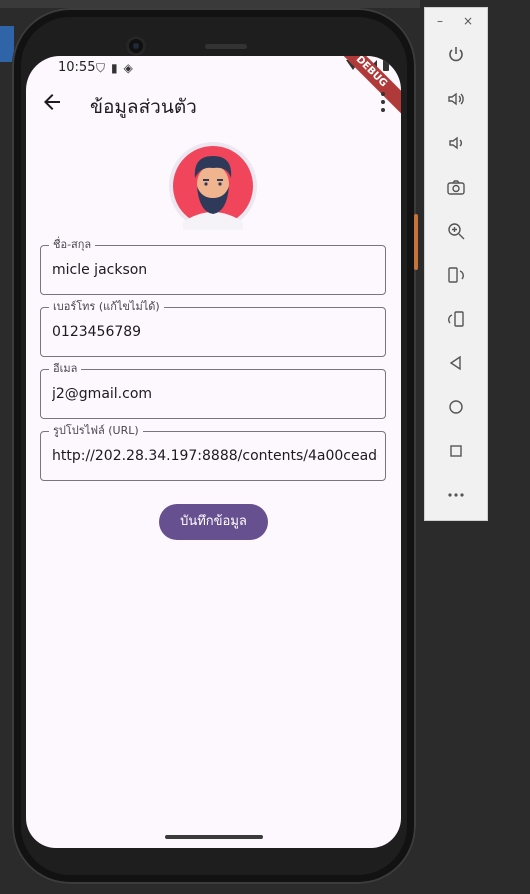 The height and width of the screenshot is (894, 530). Describe the element at coordinates (128, 68) in the screenshot. I see `vpn-icon: ◈` at that location.